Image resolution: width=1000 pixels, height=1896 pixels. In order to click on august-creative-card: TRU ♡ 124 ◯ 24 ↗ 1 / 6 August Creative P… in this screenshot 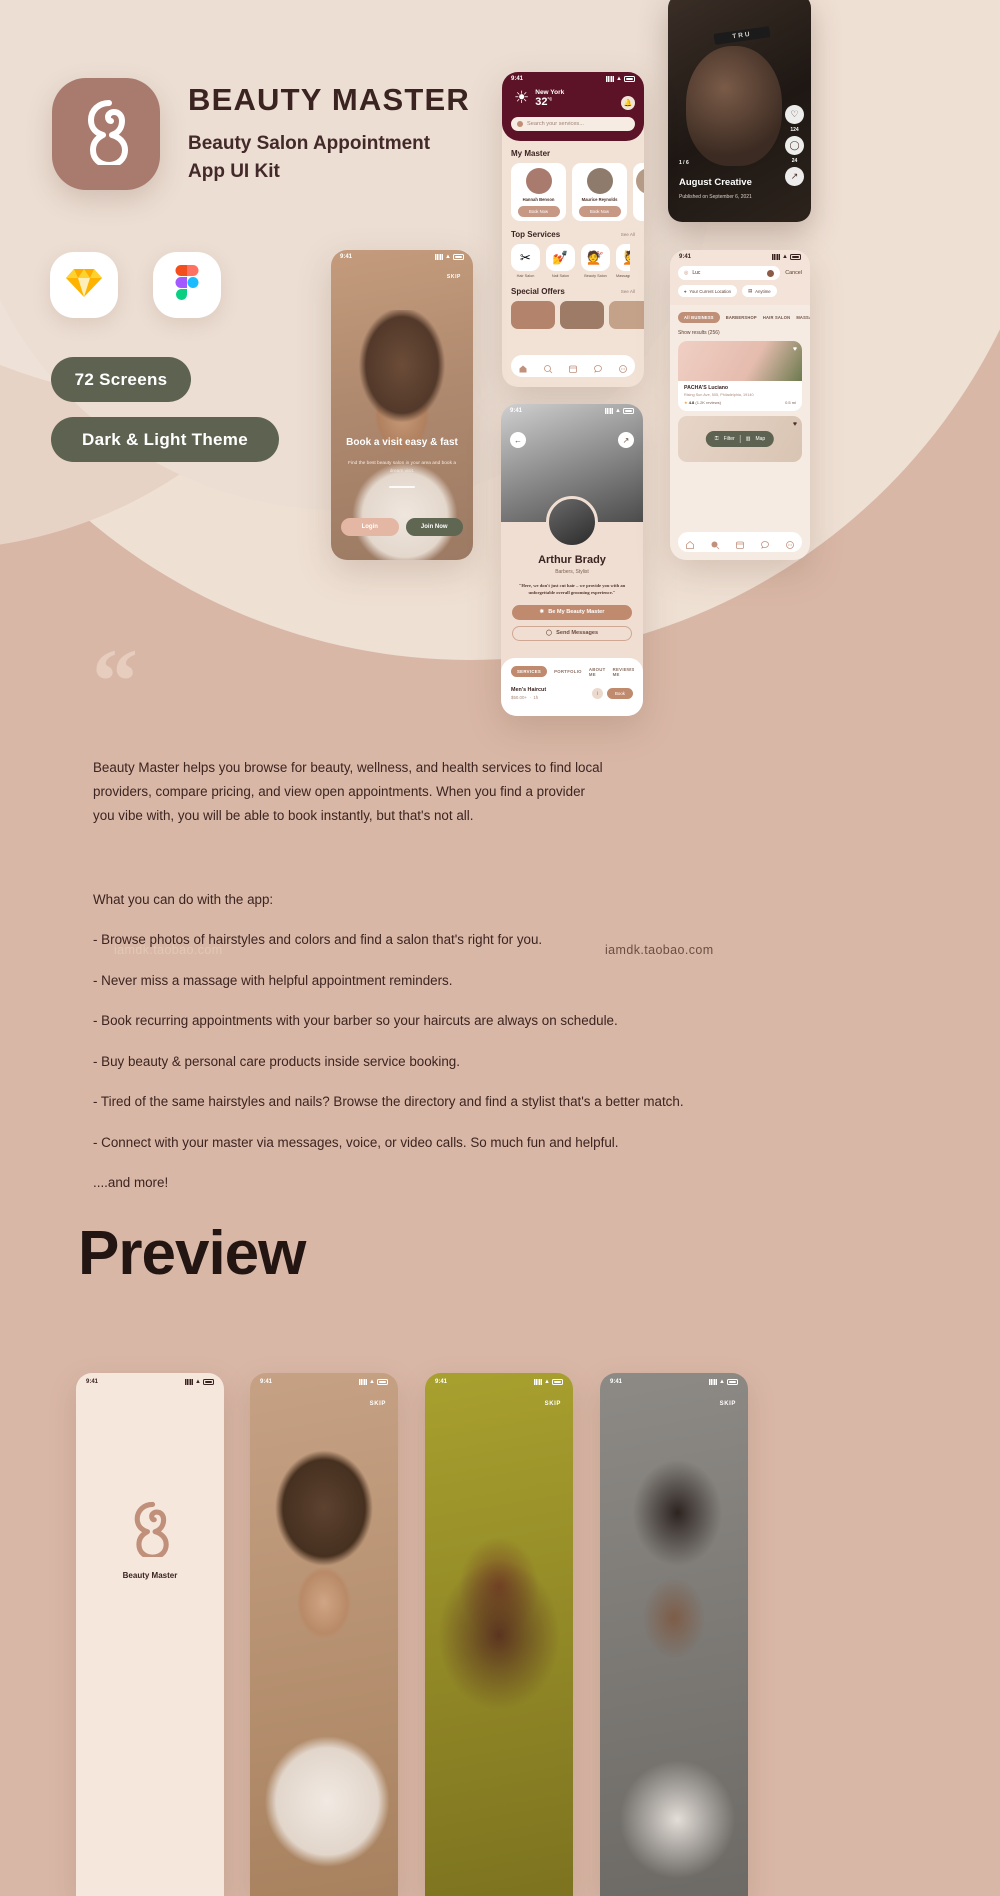, I will do `click(739, 111)`.